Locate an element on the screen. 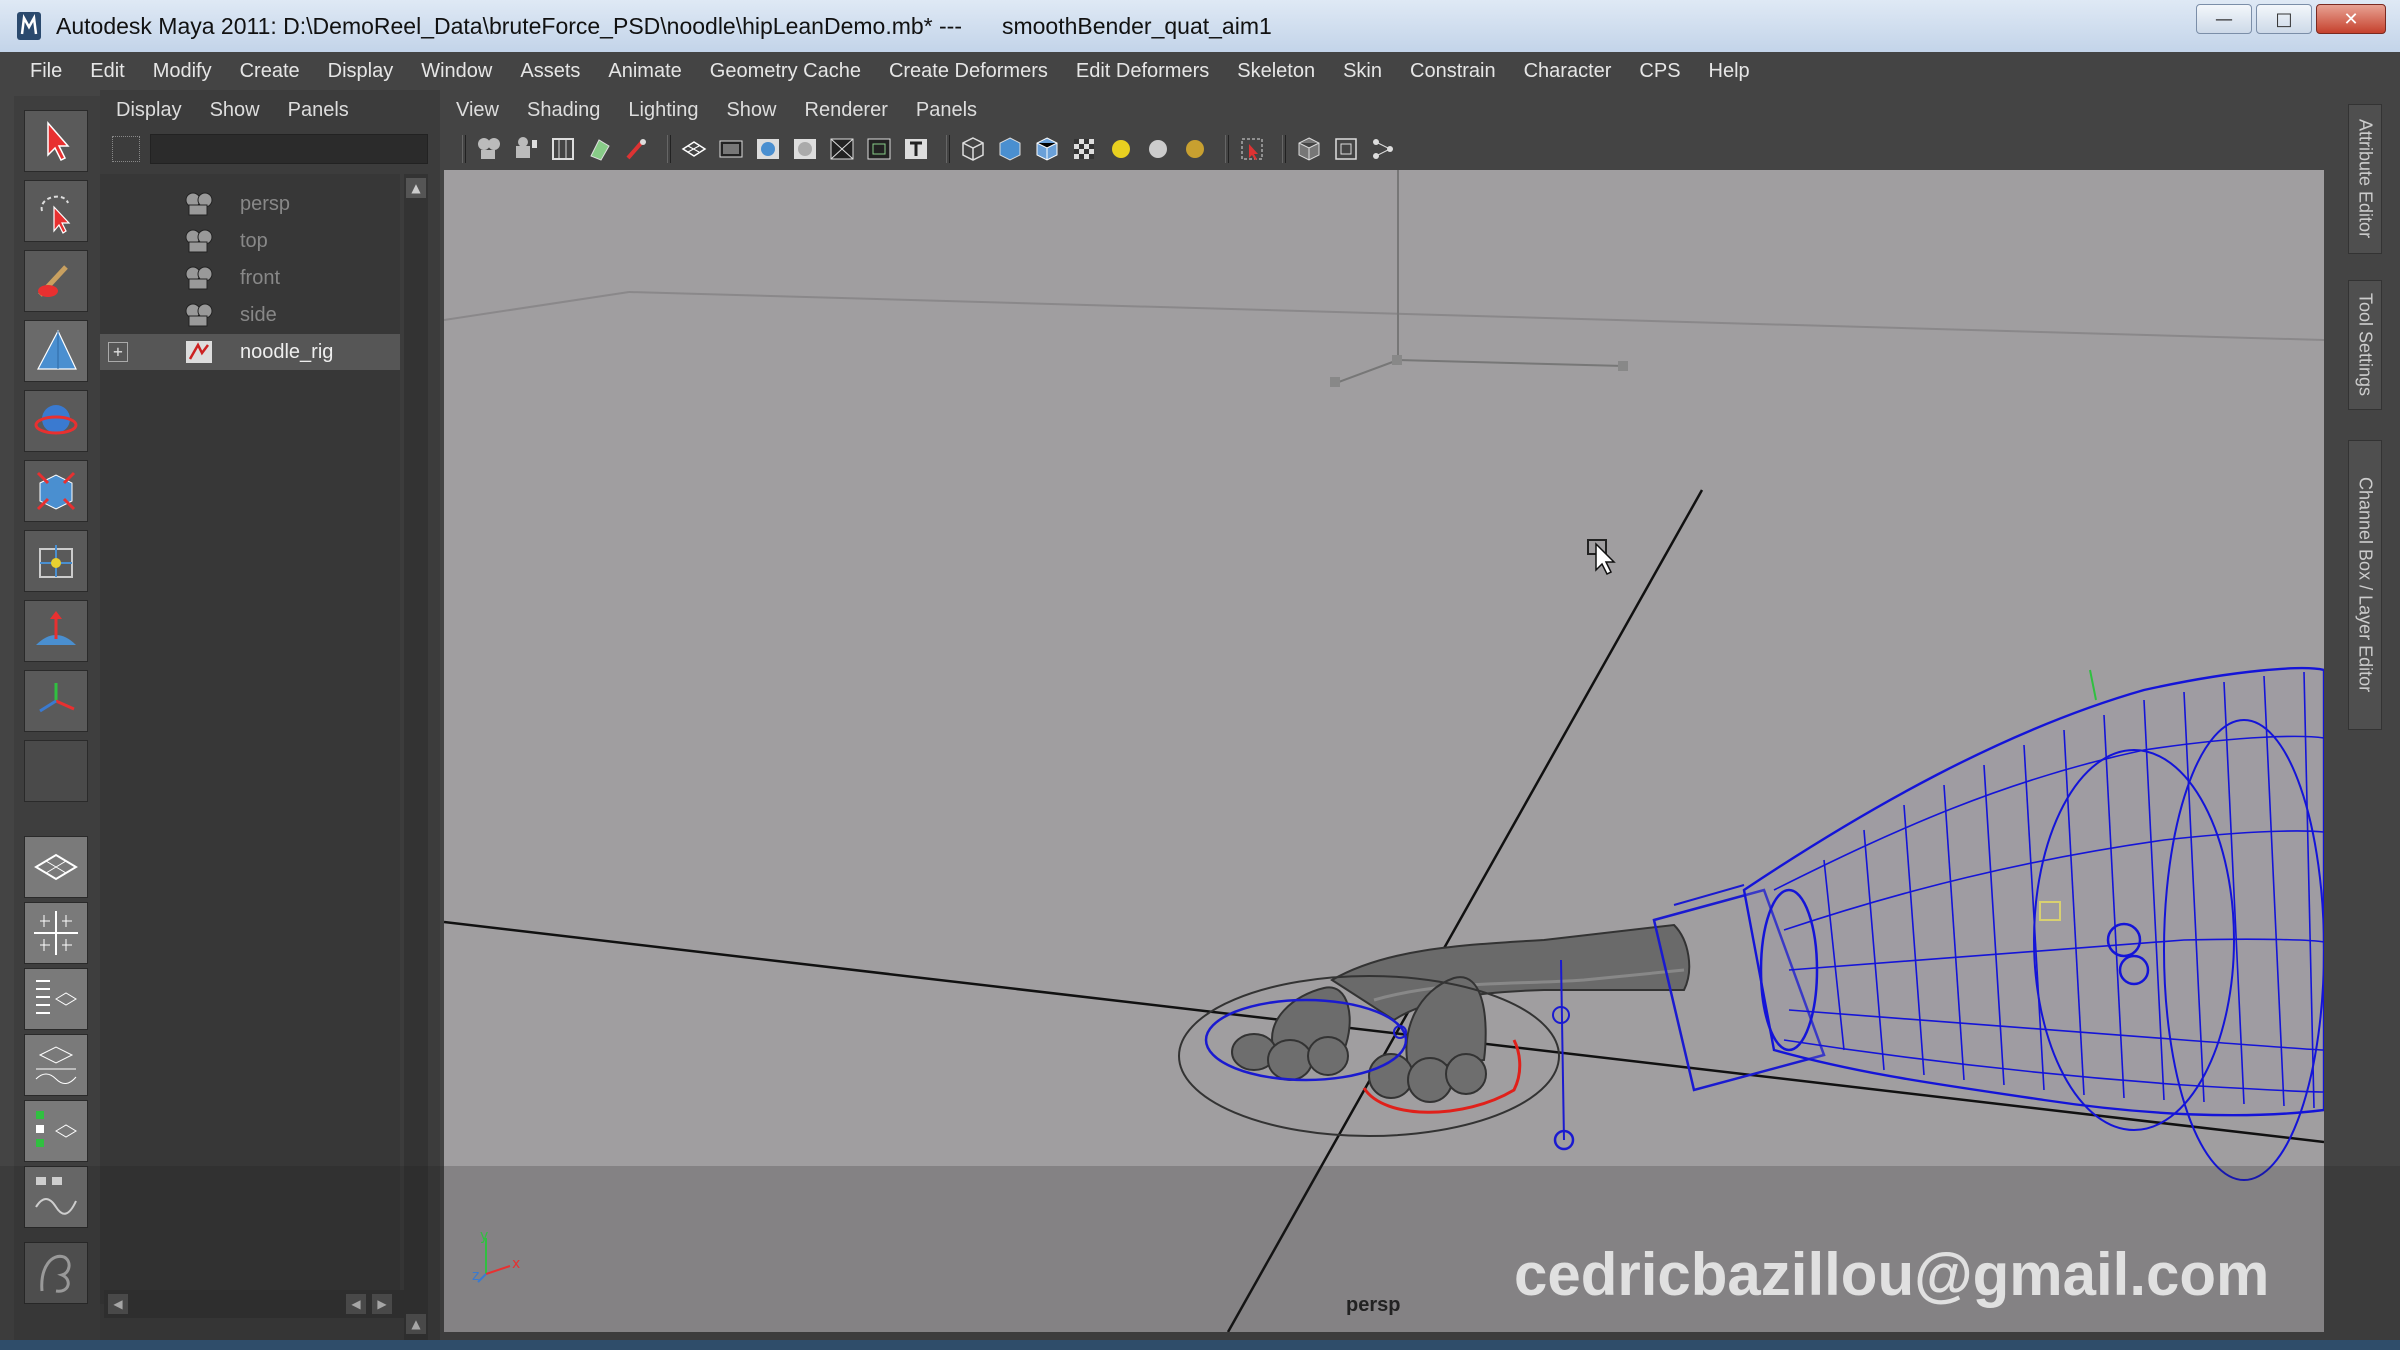 This screenshot has width=2400, height=1350. menu-edit-deformers: Edit Deformers is located at coordinates (1142, 71).